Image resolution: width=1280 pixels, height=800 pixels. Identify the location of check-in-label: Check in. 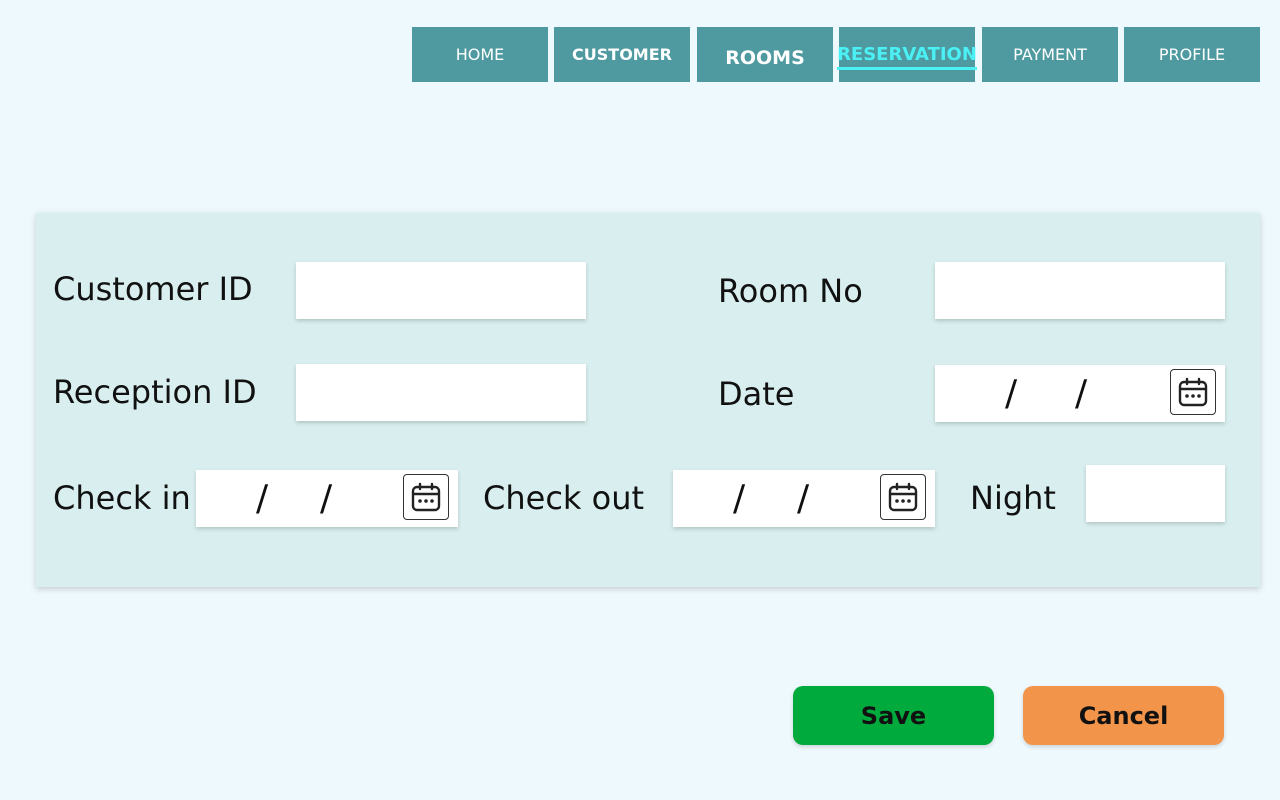
(122, 498).